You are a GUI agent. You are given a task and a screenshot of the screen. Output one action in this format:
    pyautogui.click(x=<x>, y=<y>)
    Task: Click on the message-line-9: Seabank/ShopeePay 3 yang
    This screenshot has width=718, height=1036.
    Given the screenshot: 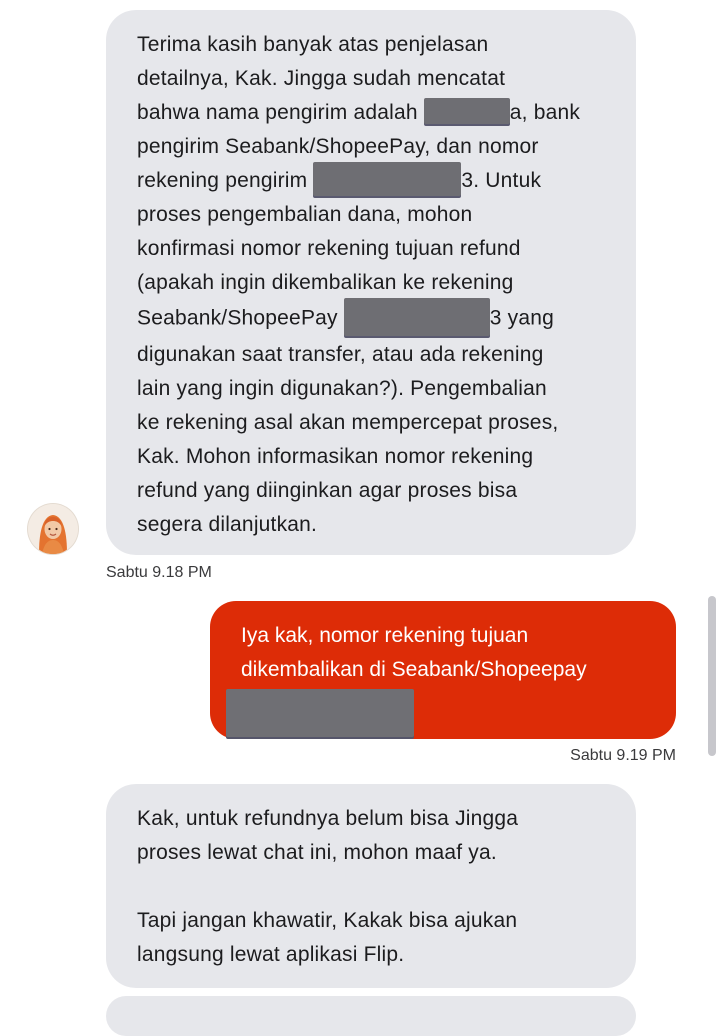 What is the action you would take?
    pyautogui.click(x=376, y=318)
    